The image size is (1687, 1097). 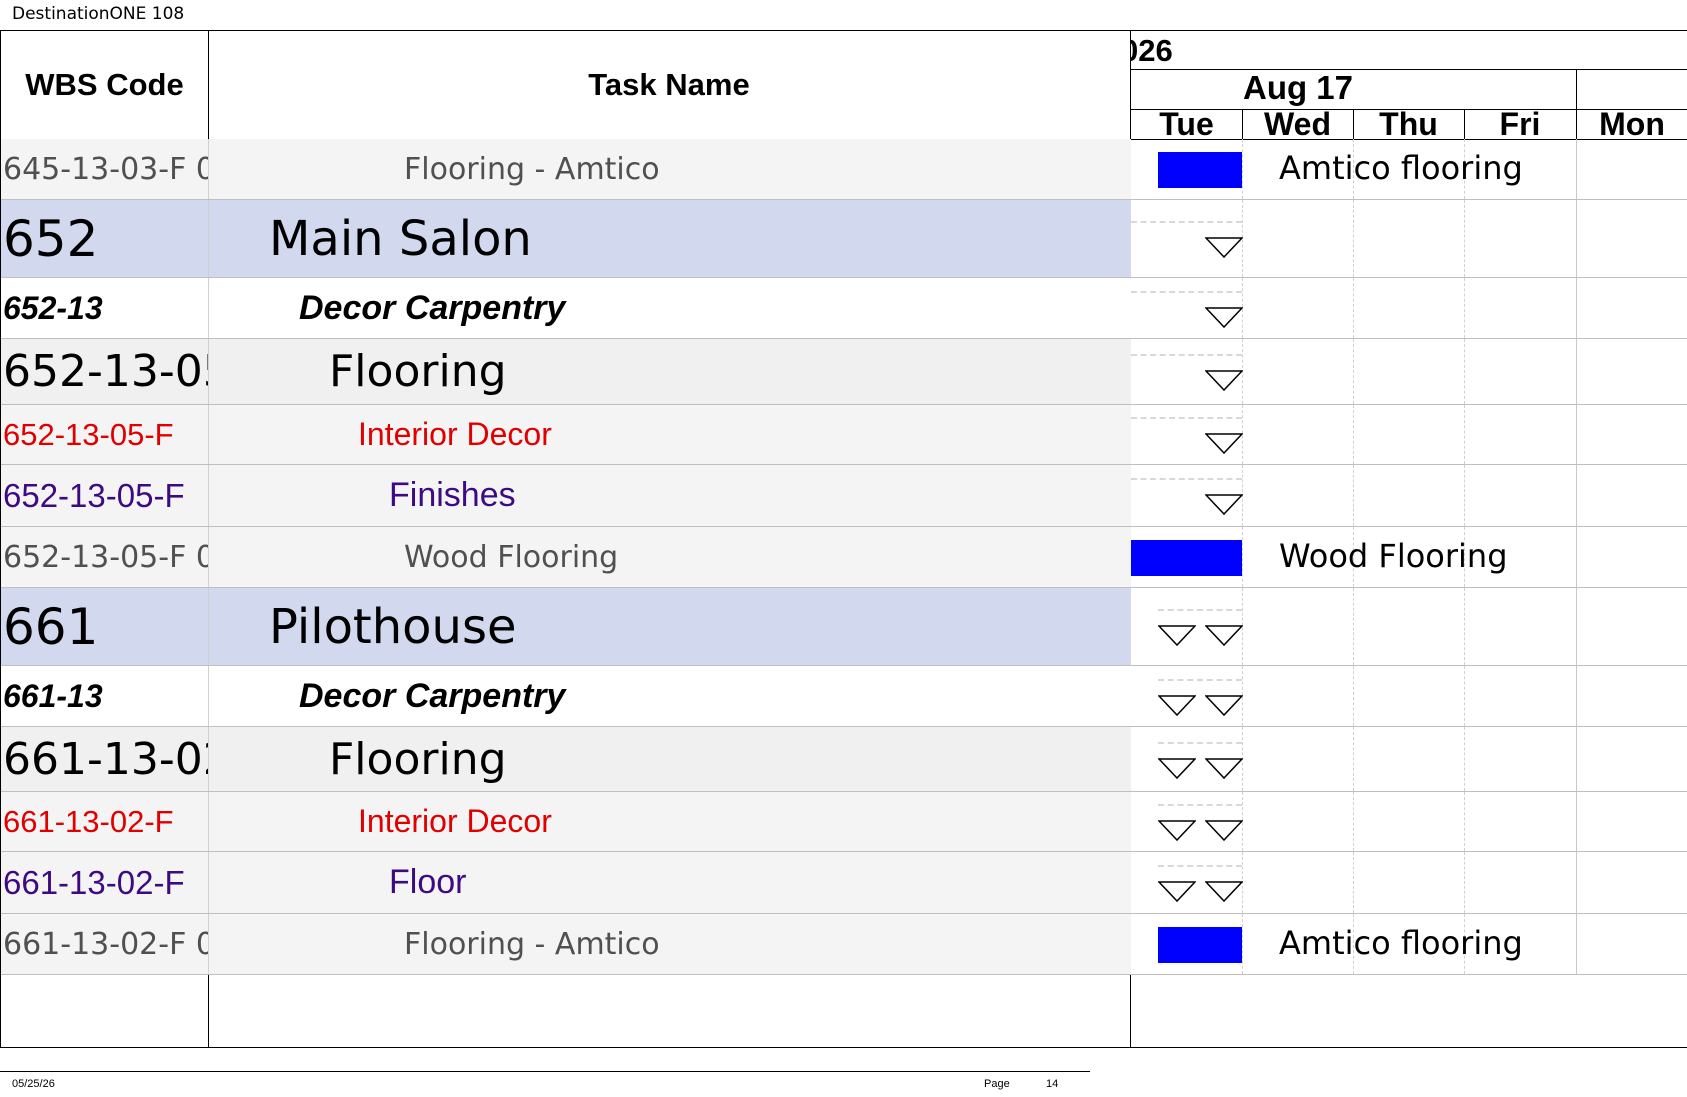 I want to click on table-row: 652-13 Decor Carpentry, so click(x=566, y=308).